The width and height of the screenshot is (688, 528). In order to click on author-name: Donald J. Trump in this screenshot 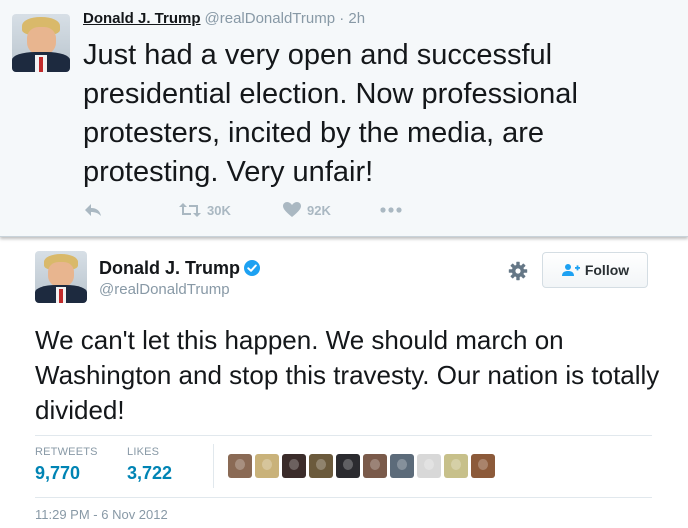, I will do `click(180, 268)`.